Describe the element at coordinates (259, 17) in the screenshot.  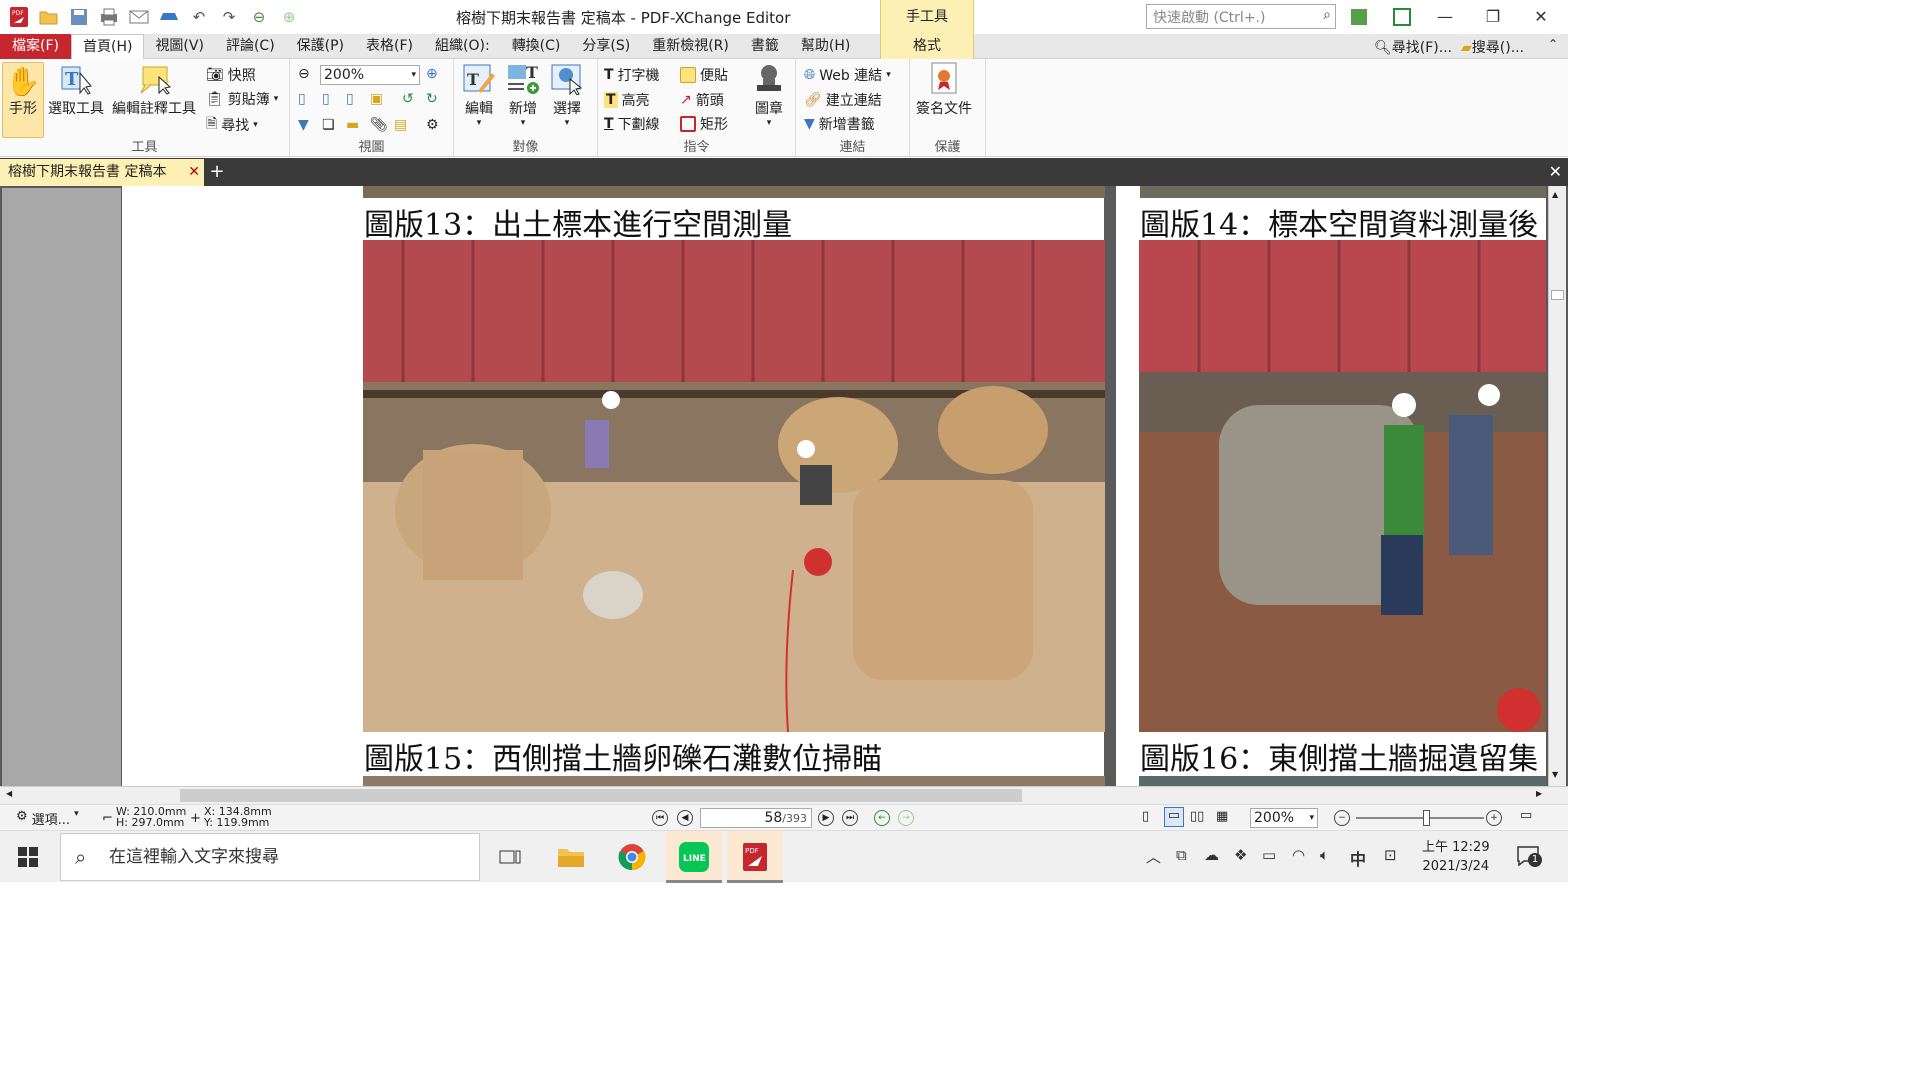
I see `back-icon: ⊖` at that location.